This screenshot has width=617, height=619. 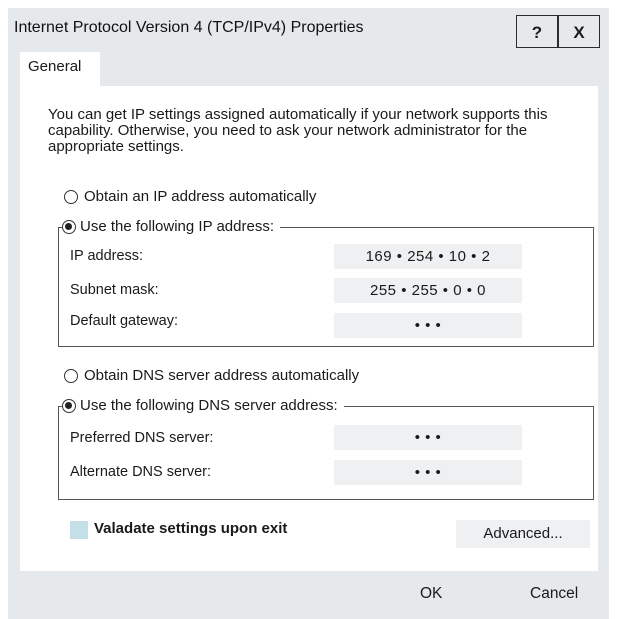 I want to click on tab-general: General, so click(x=60, y=70).